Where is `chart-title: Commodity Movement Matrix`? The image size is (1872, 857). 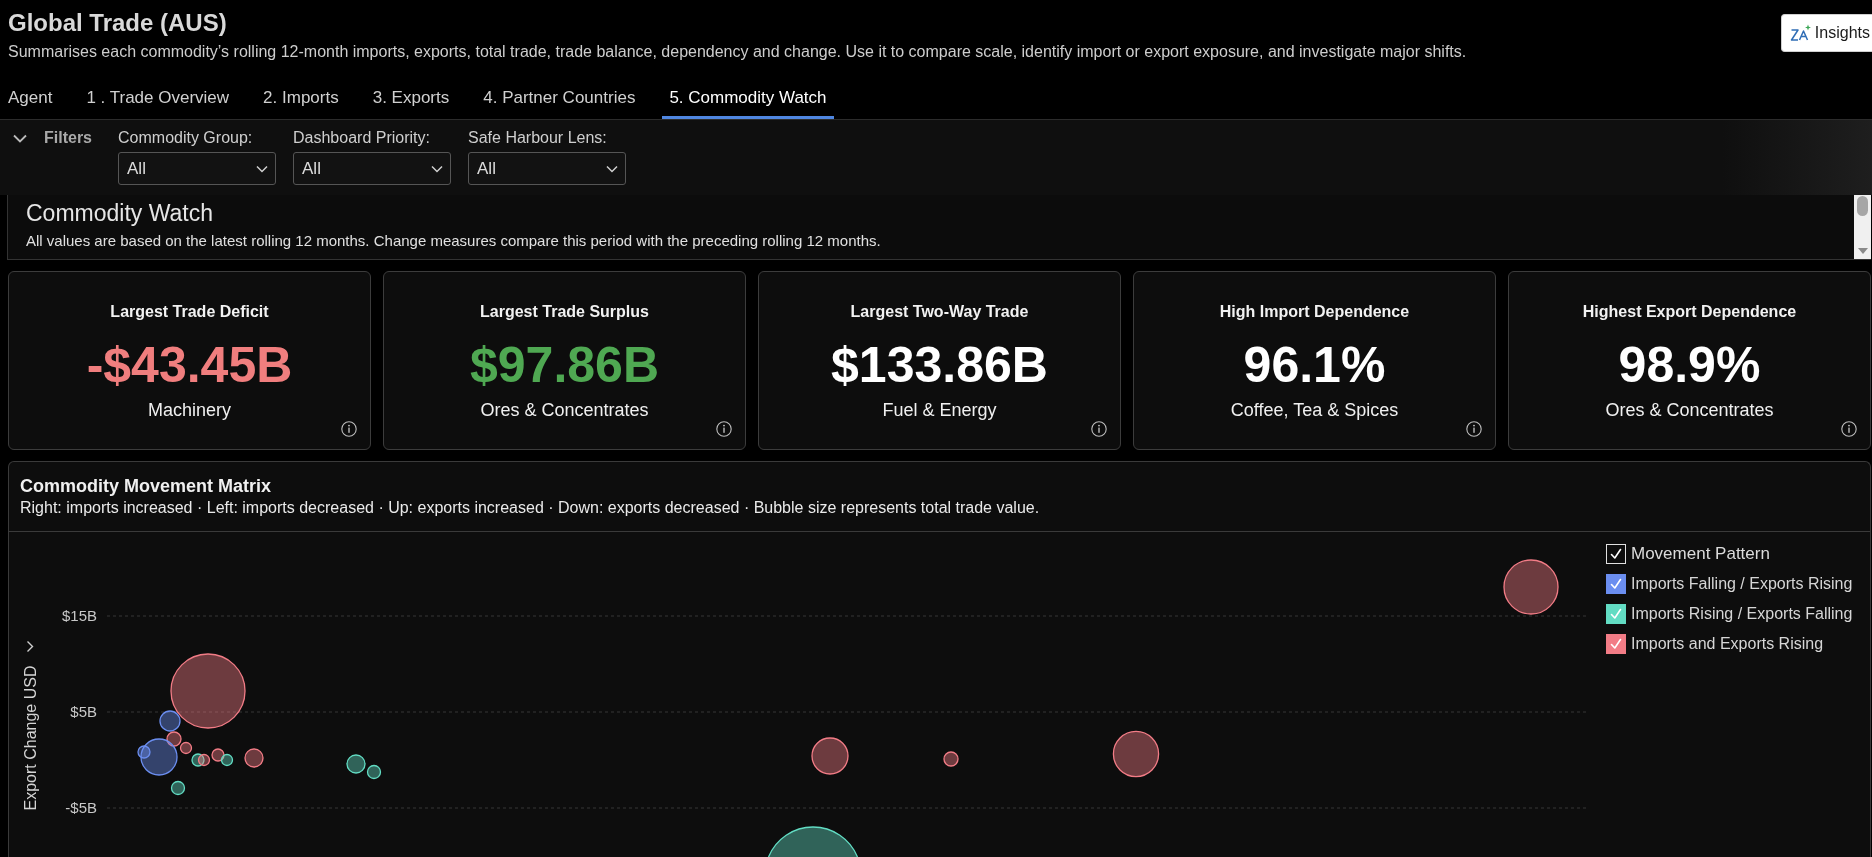
chart-title: Commodity Movement Matrix is located at coordinates (146, 486).